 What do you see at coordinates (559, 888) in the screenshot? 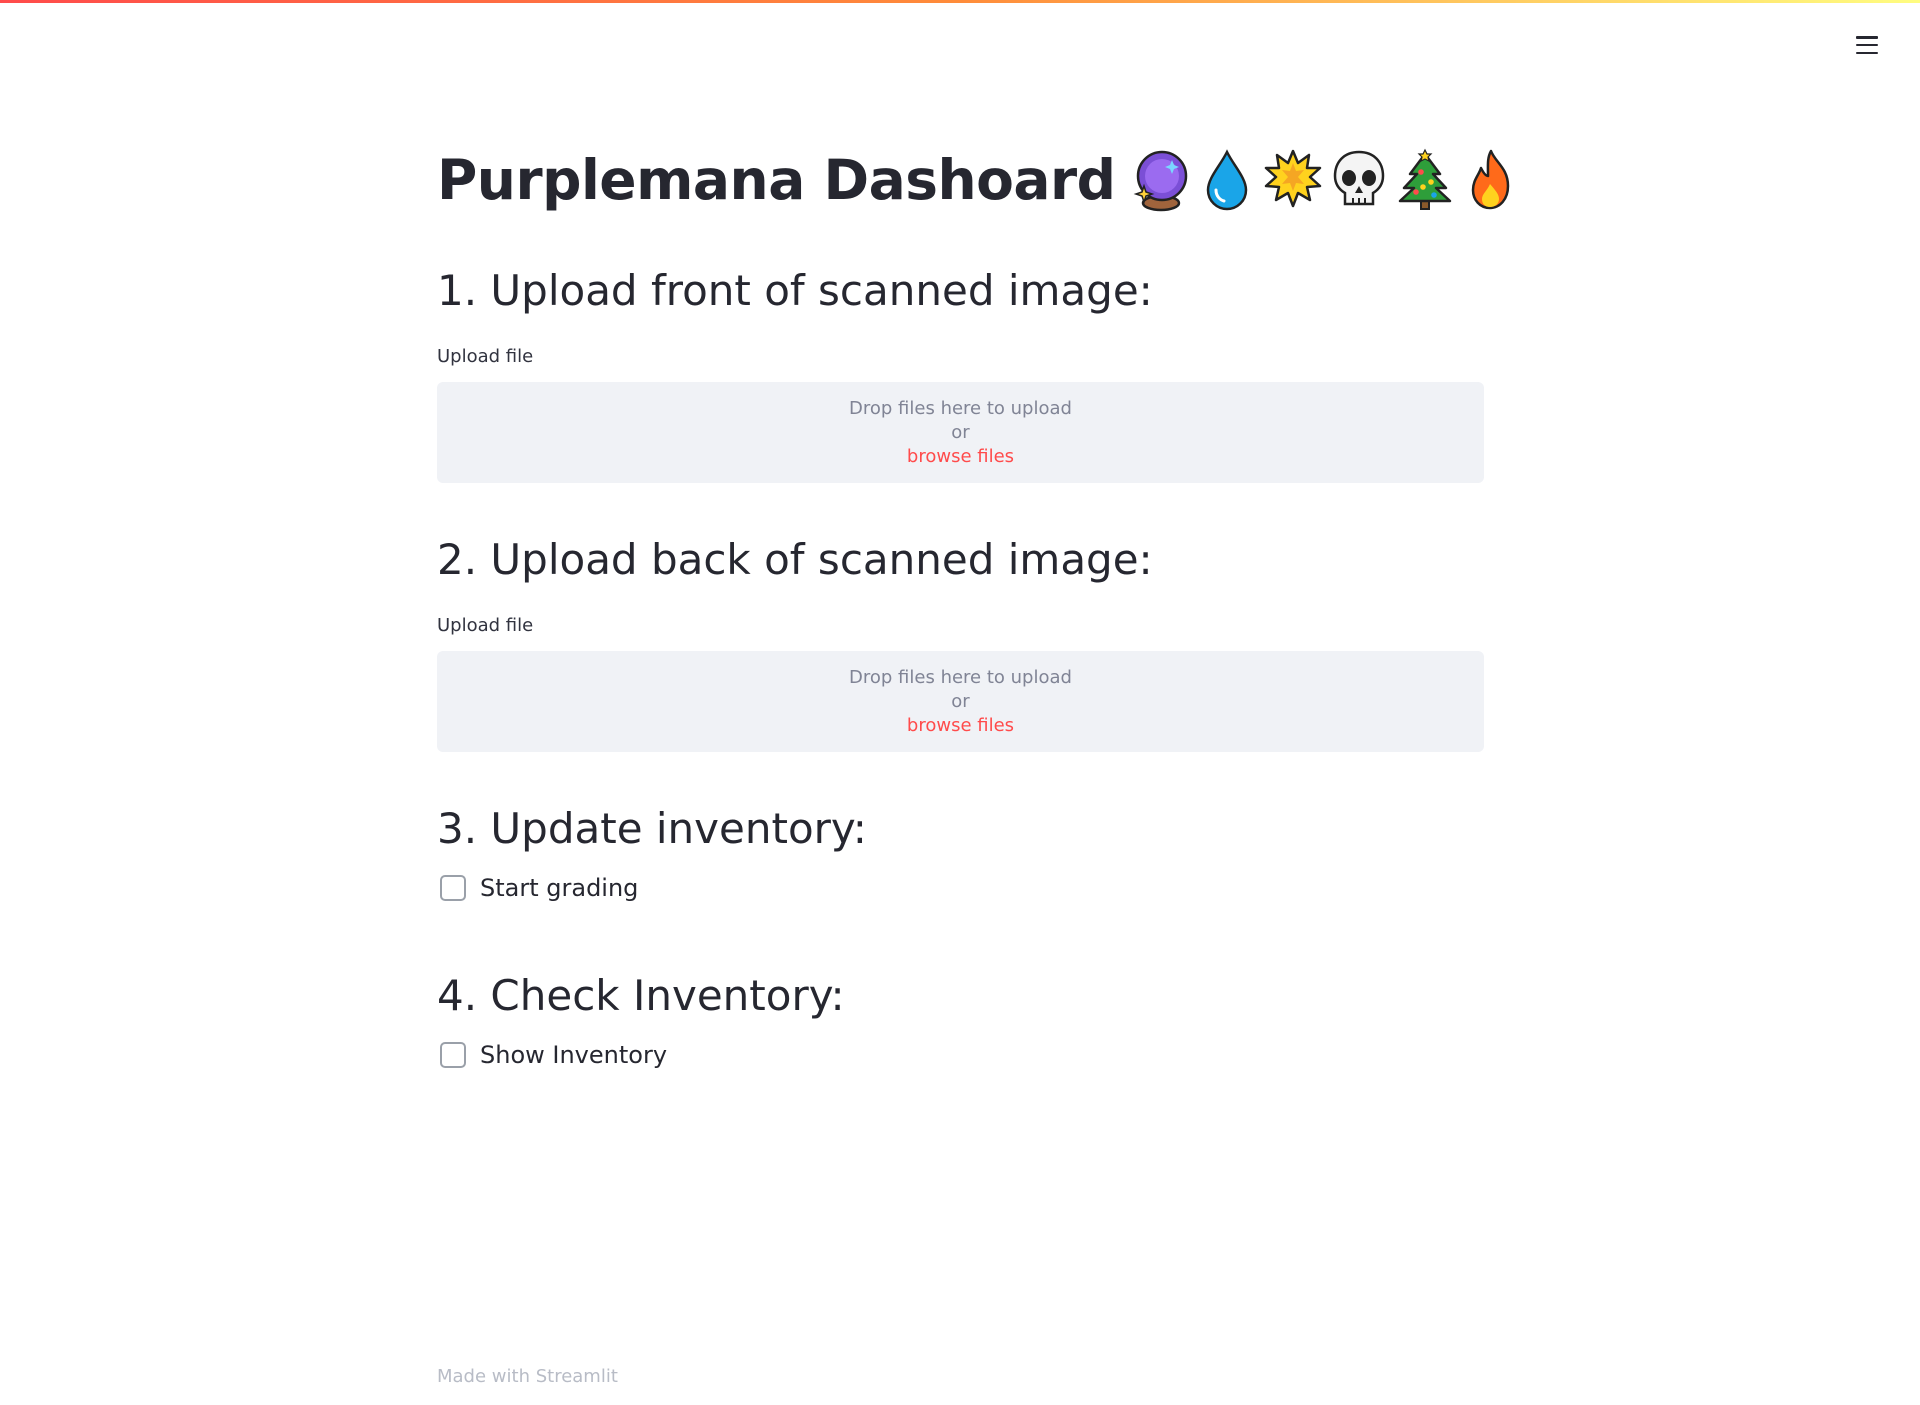
I see `checkbox-label: Start grading` at bounding box center [559, 888].